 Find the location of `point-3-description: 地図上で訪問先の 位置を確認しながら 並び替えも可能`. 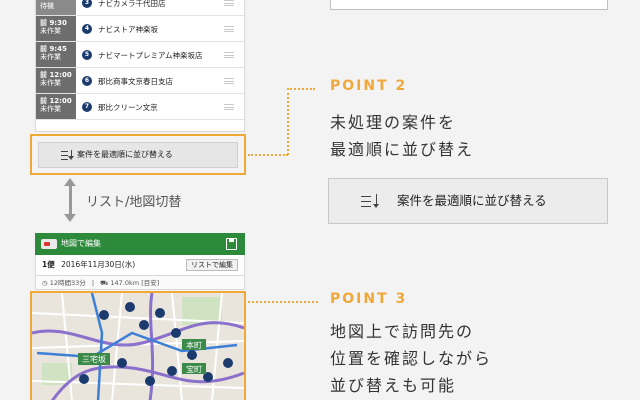

point-3-description: 地図上で訪問先の 位置を確認しながら 並び替えも可能 is located at coordinates (411, 358).